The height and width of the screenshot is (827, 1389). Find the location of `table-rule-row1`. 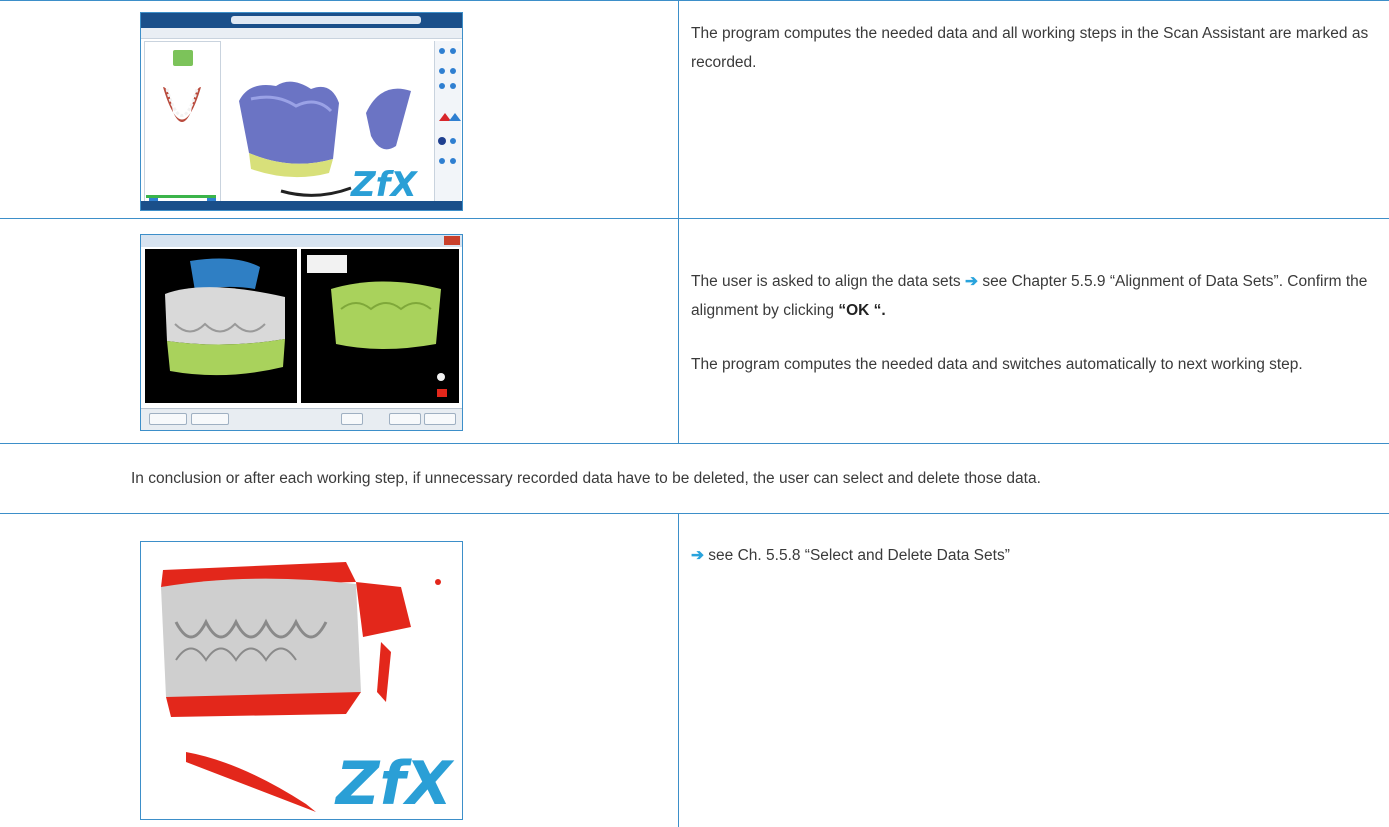

table-rule-row1 is located at coordinates (694, 218).